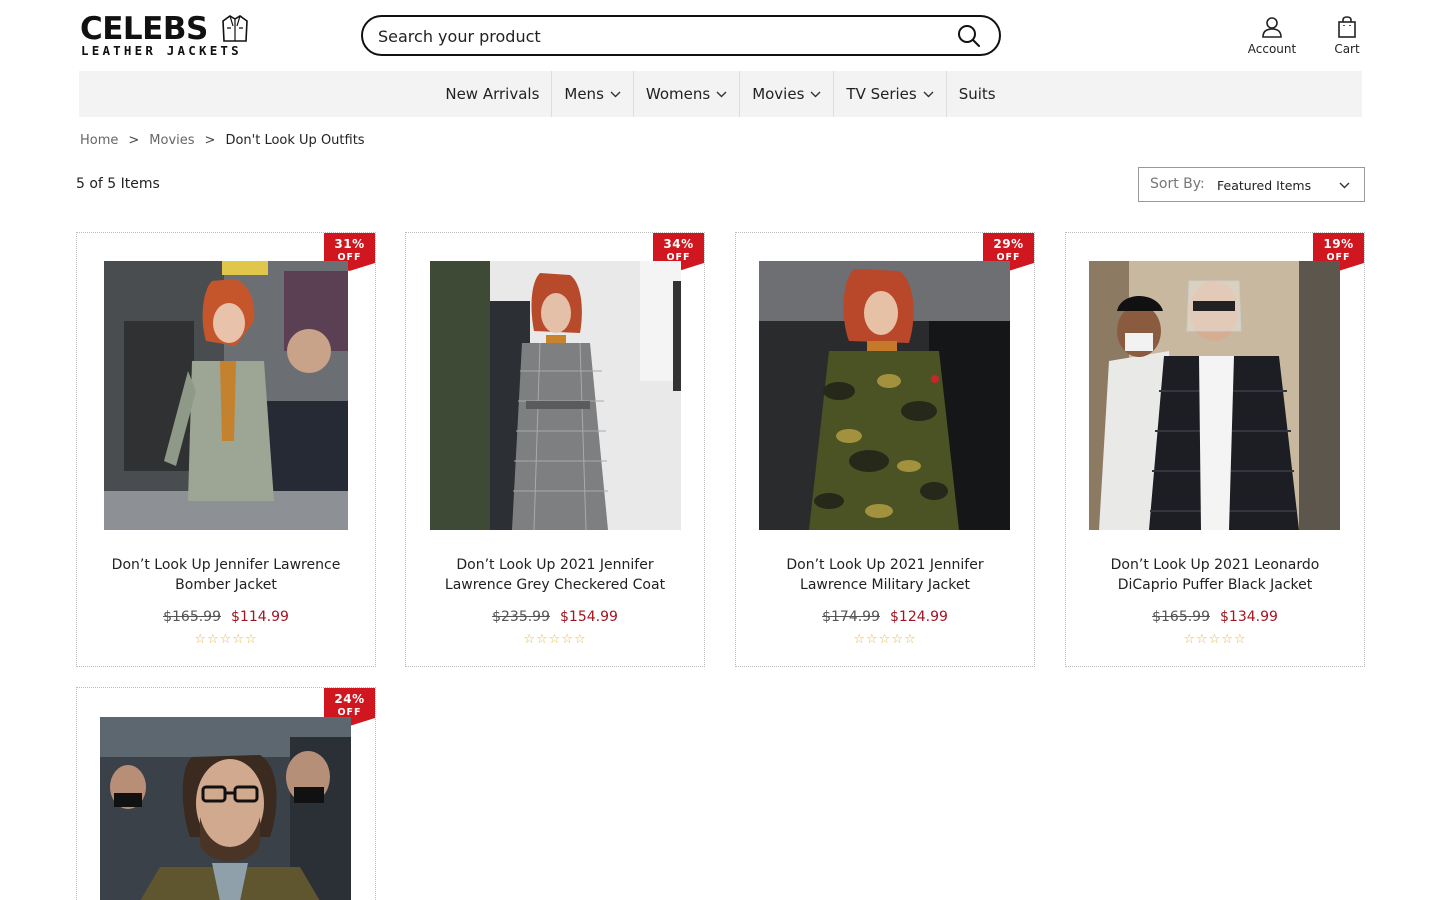 The image size is (1440, 900). I want to click on sort-label: Sort By:, so click(1177, 184).